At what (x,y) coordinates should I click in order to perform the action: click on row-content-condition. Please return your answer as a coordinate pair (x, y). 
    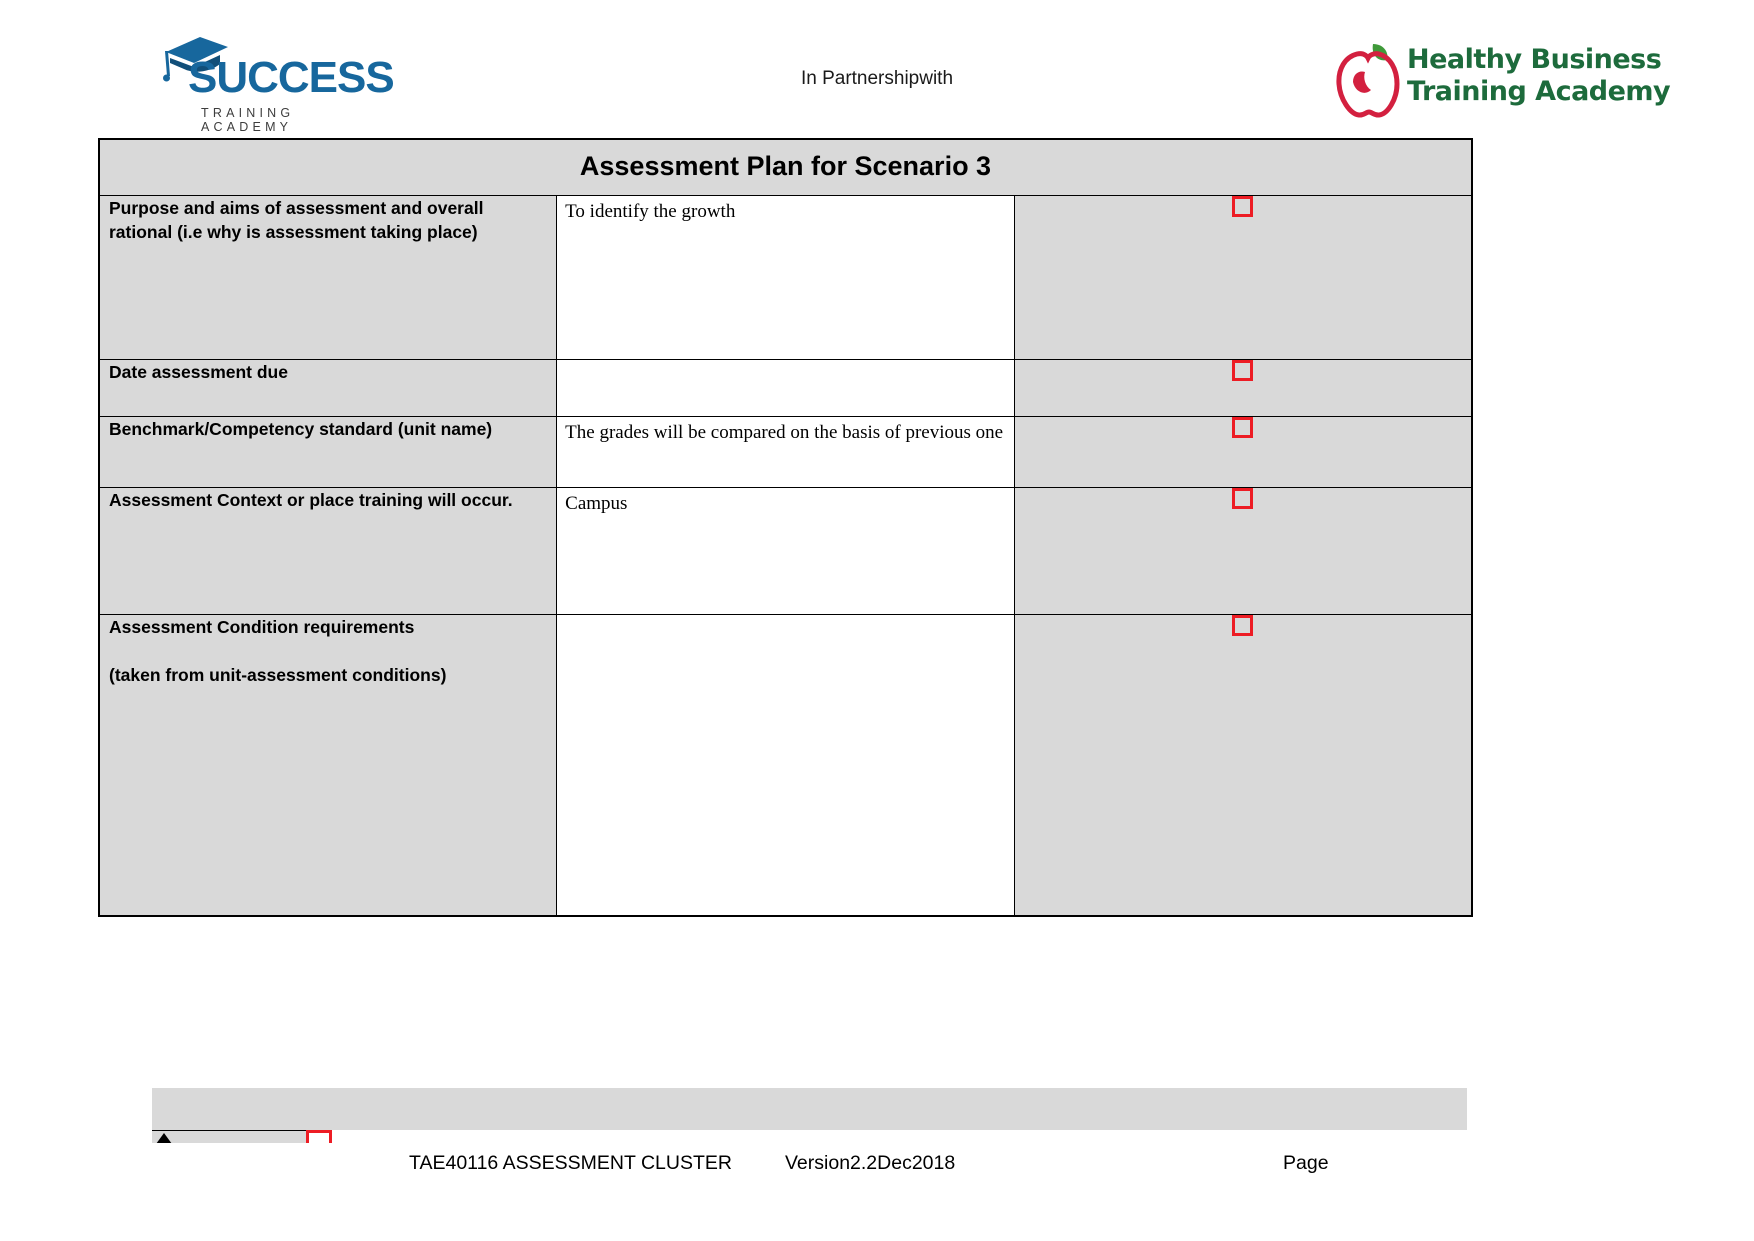
    Looking at the image, I should click on (785, 765).